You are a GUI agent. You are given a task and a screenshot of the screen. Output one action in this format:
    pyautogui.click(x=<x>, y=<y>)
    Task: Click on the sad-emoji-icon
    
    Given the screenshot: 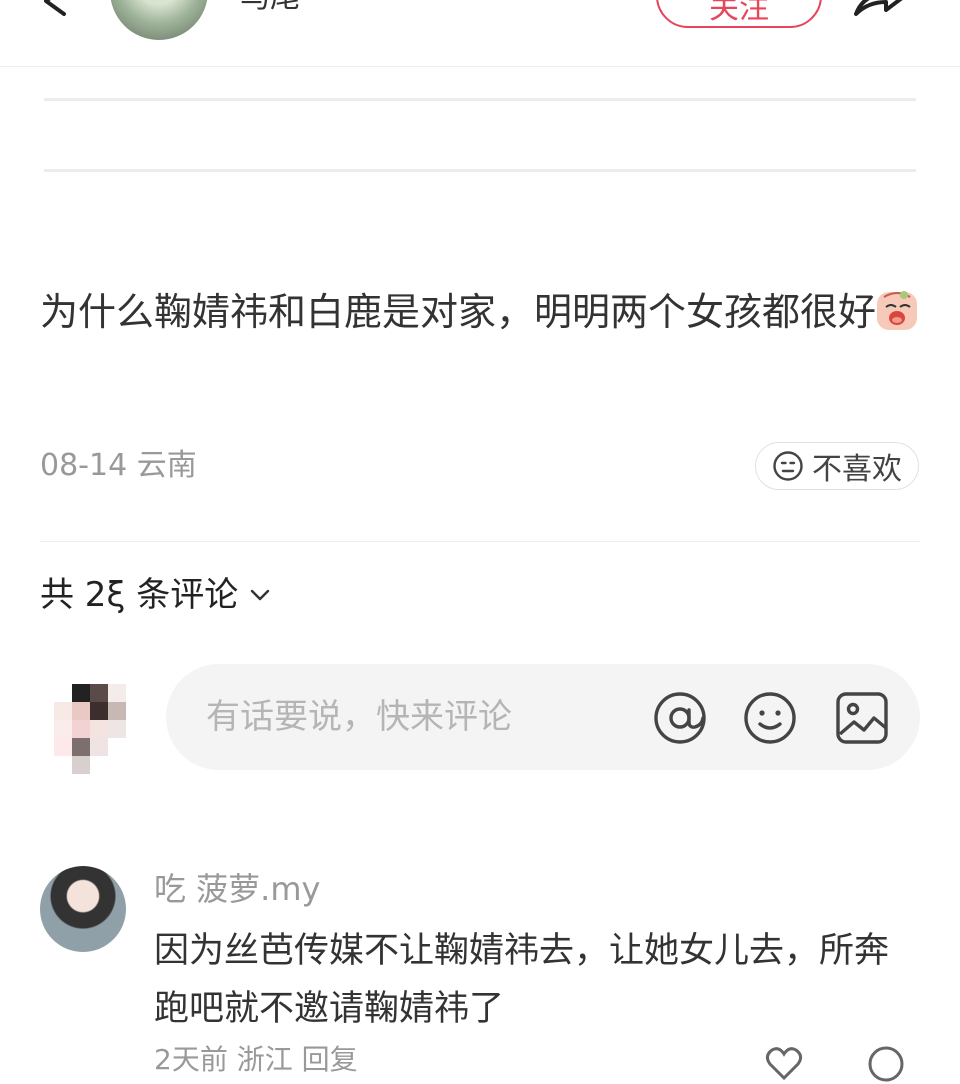 What is the action you would take?
    pyautogui.click(x=897, y=310)
    